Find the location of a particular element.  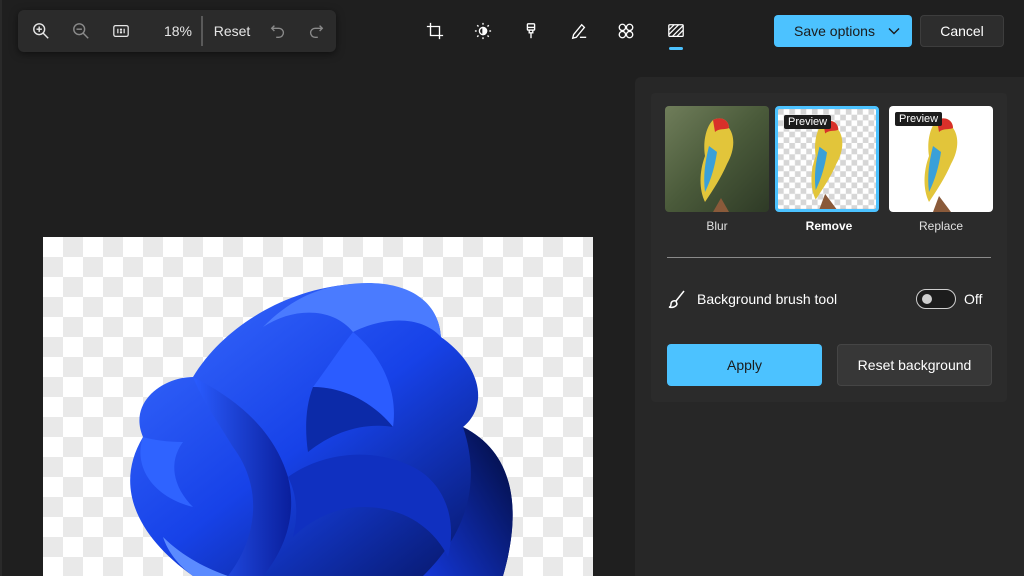

window-edge is located at coordinates (1, 288).